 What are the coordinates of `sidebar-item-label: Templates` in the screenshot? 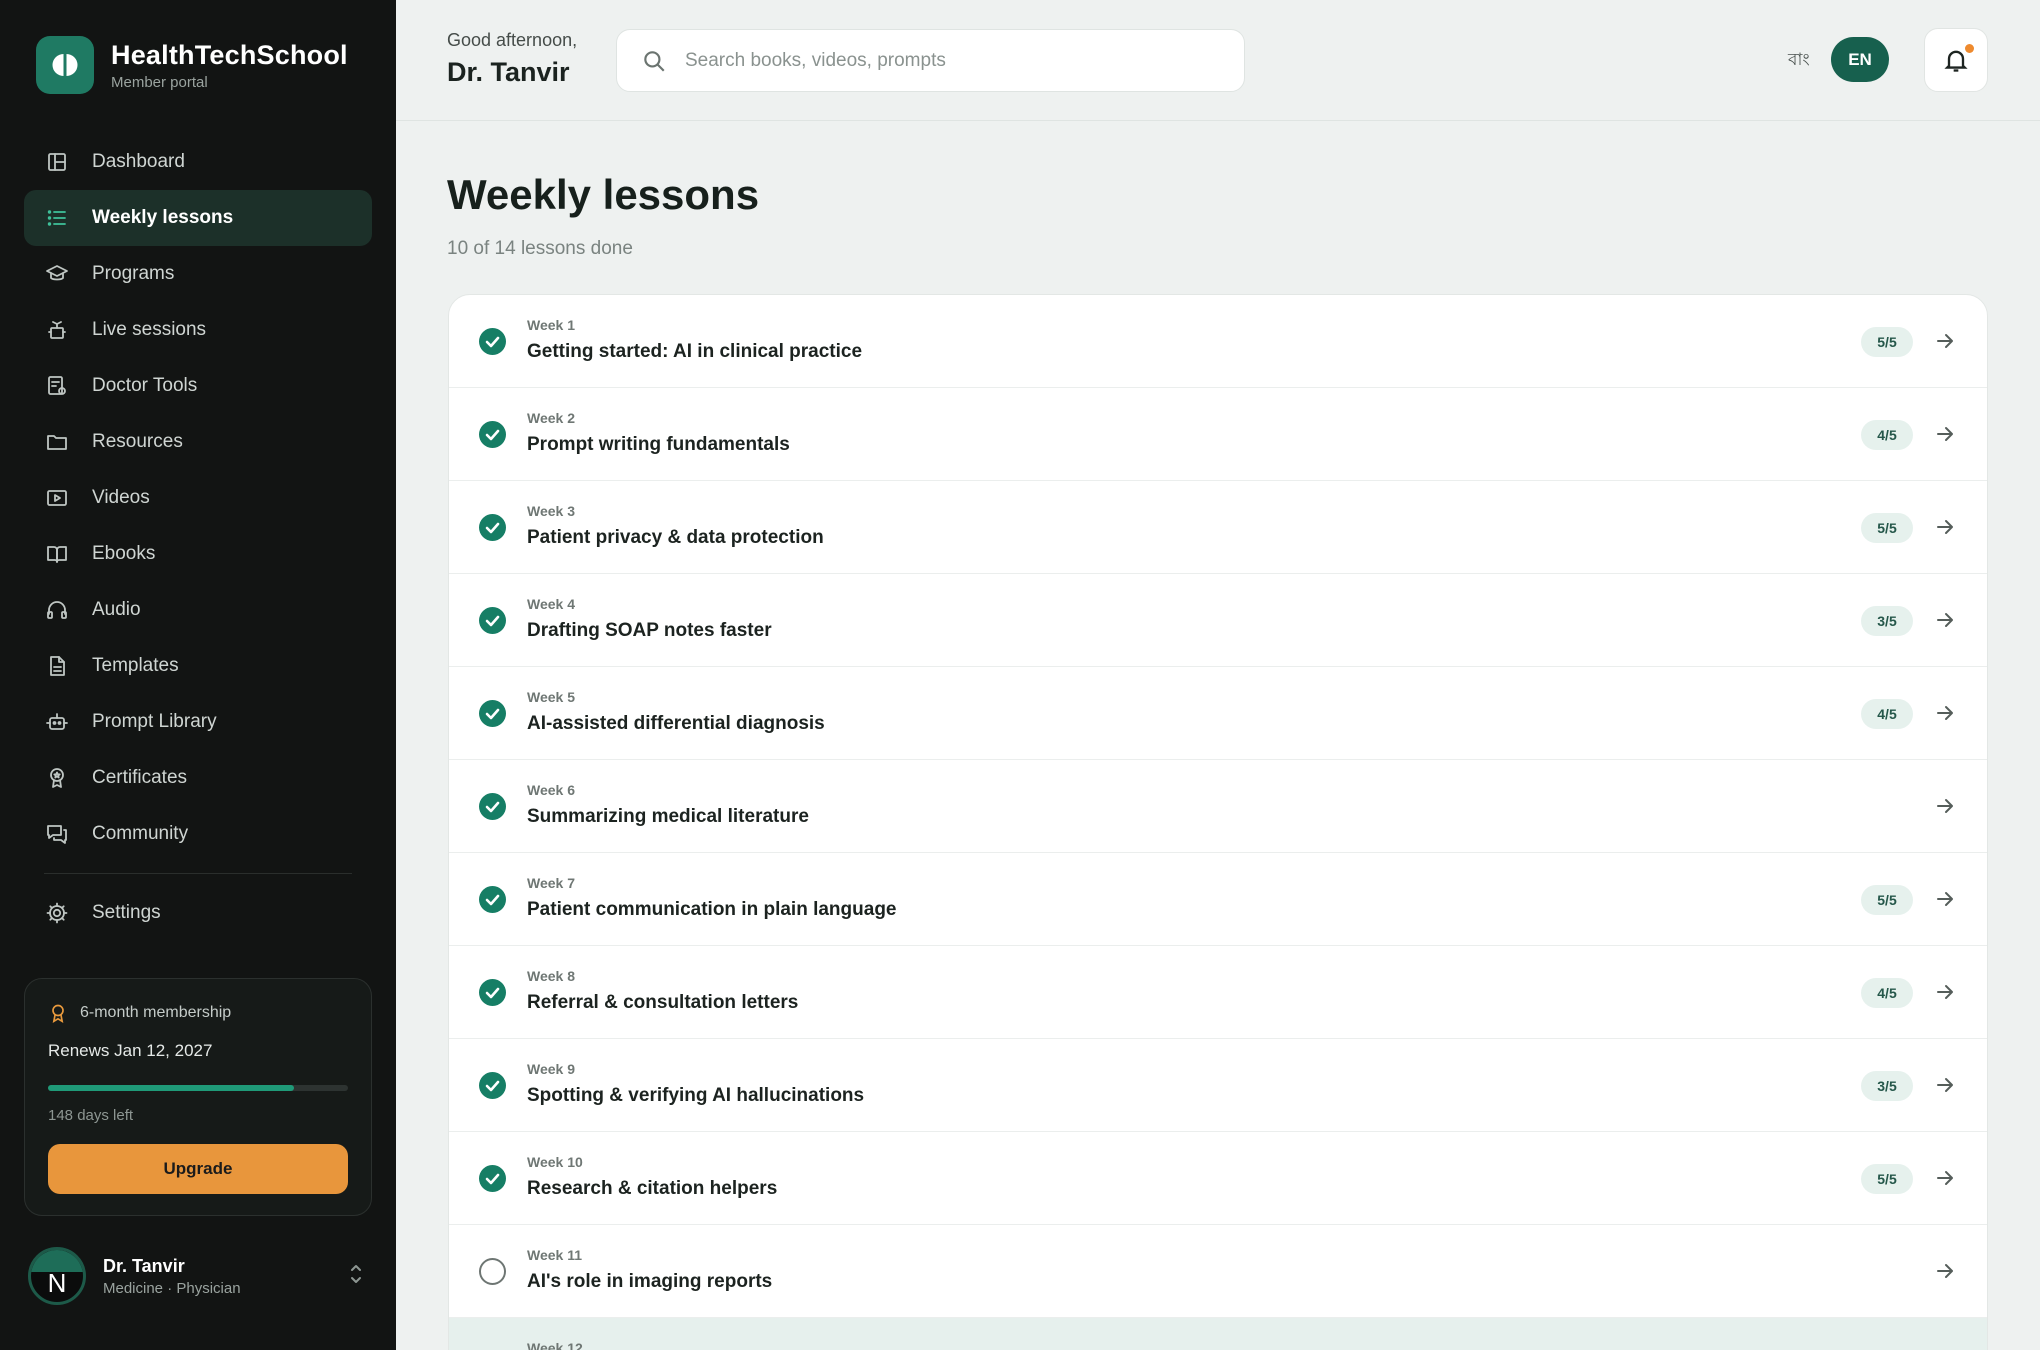 It's located at (135, 665).